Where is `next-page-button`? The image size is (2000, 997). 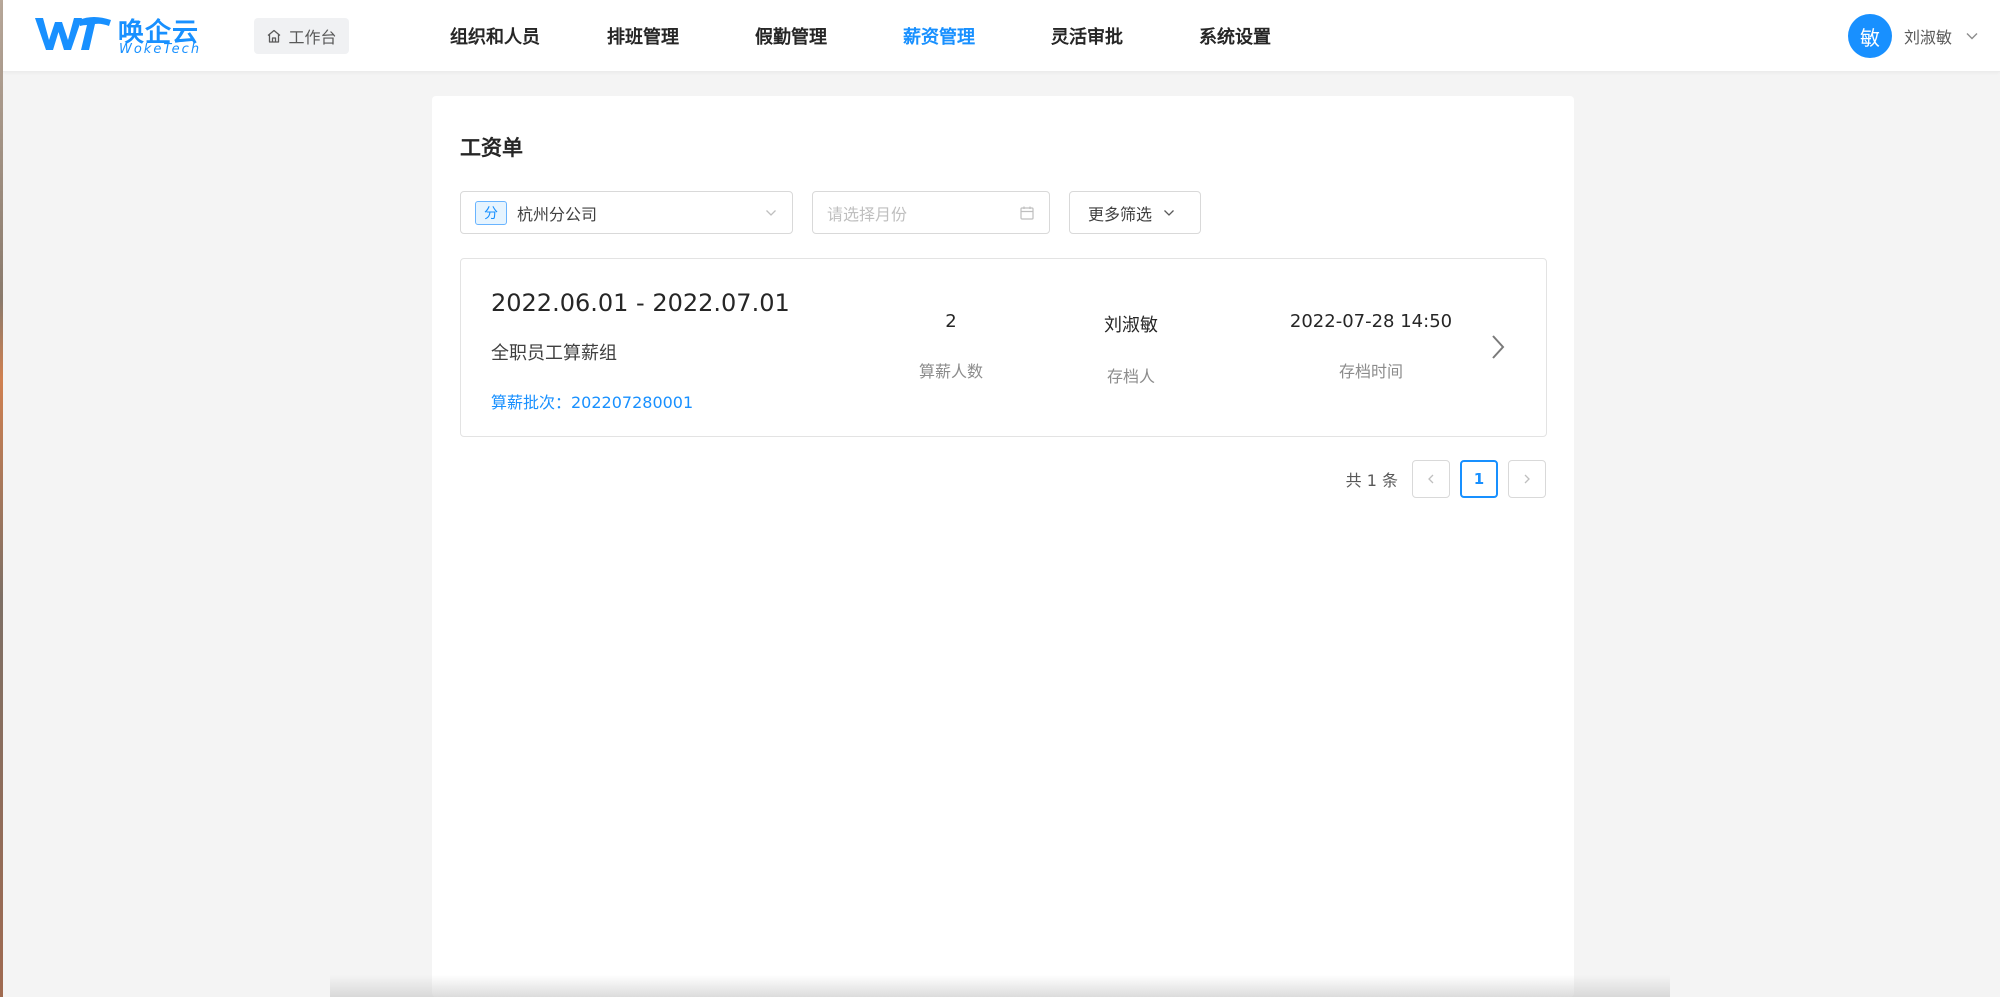 next-page-button is located at coordinates (1527, 479).